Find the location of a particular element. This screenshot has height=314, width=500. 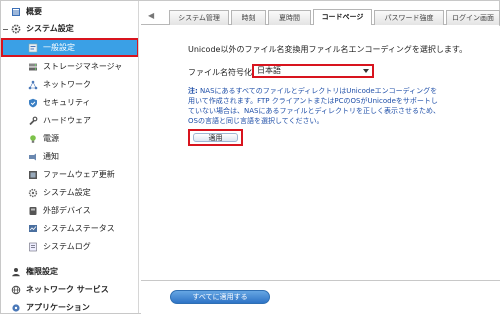

sidebar-item-system-log: システムログ is located at coordinates (69, 246).